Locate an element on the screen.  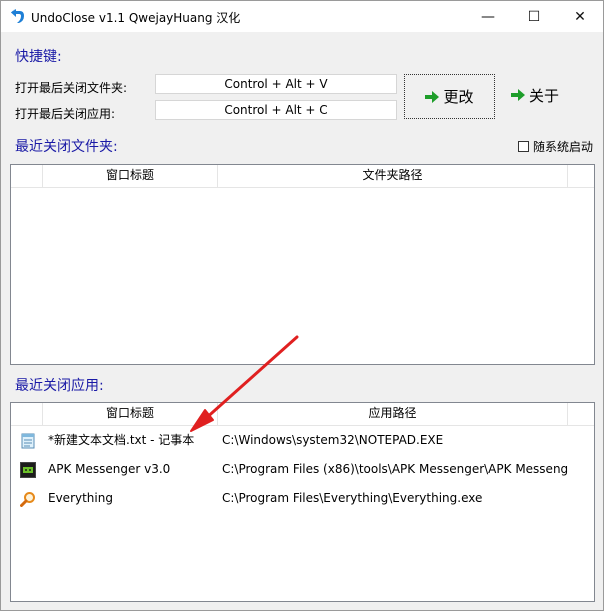
hotkeys-section-title: 快捷键: is located at coordinates (38, 57).